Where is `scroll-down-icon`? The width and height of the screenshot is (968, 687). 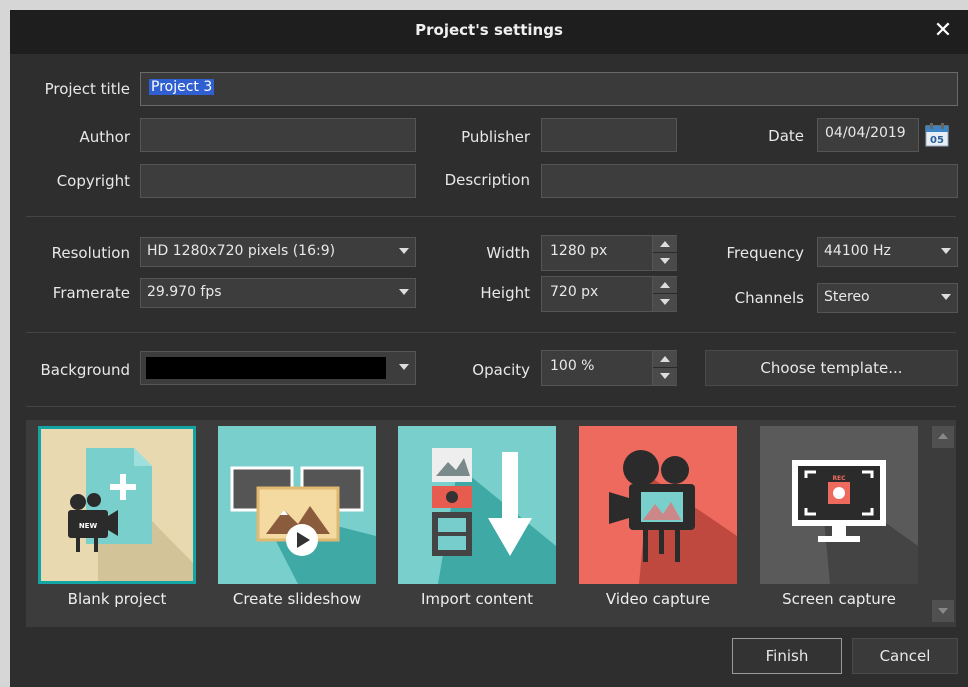 scroll-down-icon is located at coordinates (943, 611).